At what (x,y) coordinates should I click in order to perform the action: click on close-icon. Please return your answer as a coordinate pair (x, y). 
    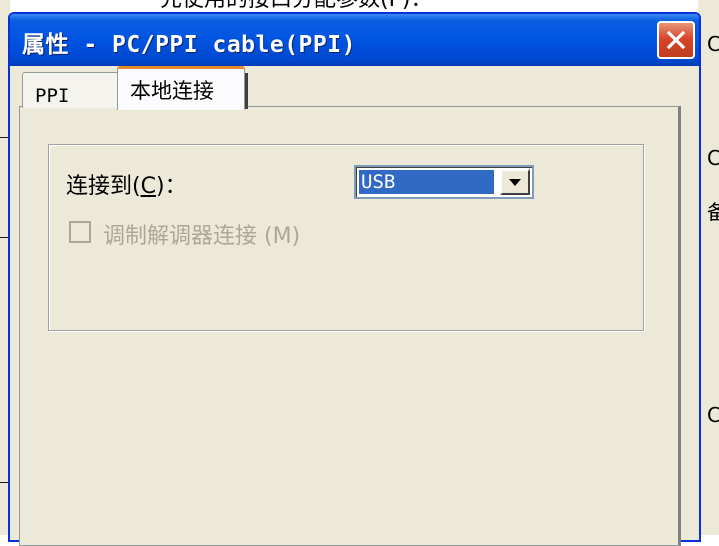
    Looking at the image, I should click on (676, 40).